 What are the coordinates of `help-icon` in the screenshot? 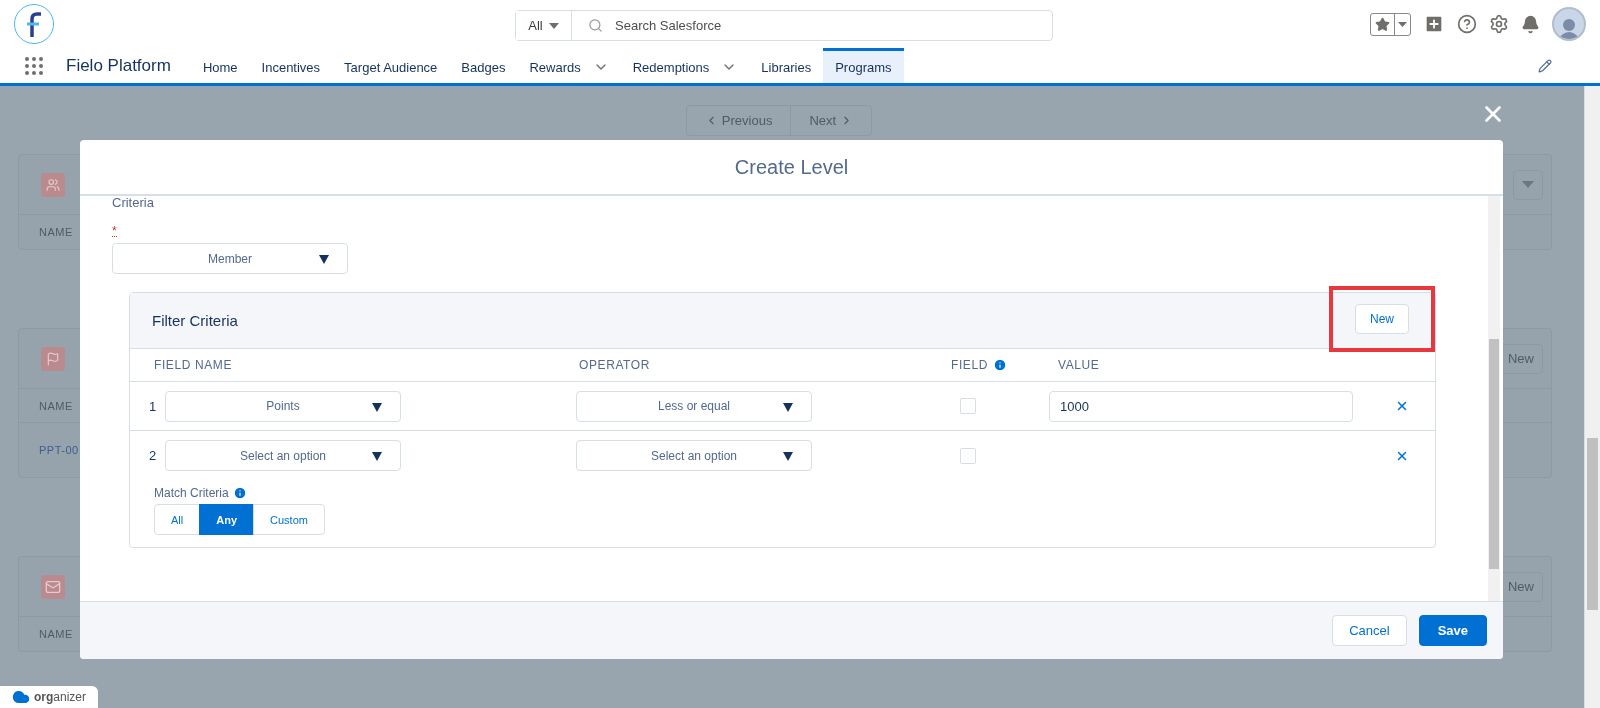 It's located at (1467, 24).